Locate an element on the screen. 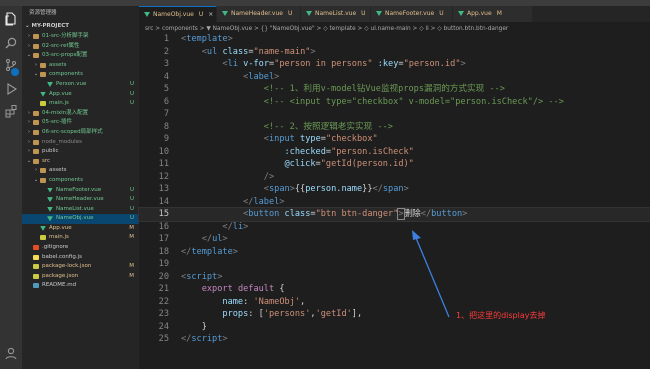 The width and height of the screenshot is (650, 369). annotation-text: 1、把这里的display去掉 is located at coordinates (501, 315).